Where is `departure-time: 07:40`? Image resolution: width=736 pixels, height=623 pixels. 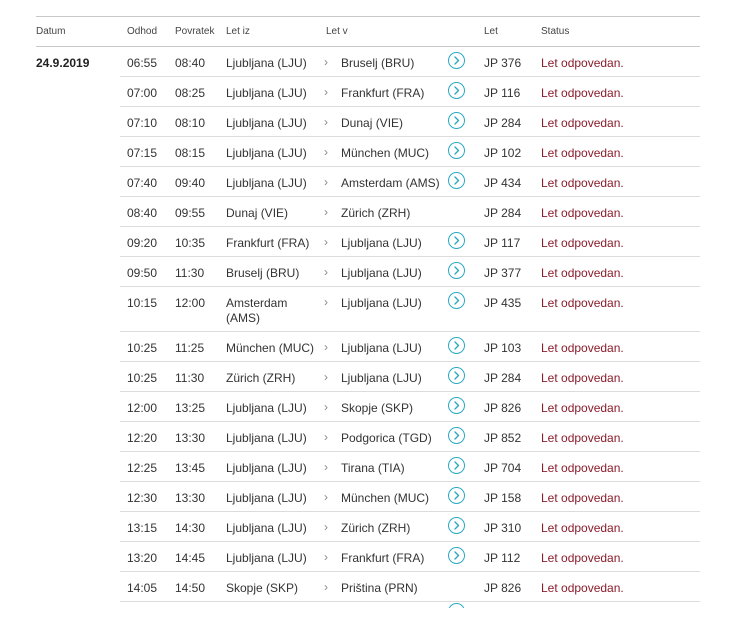 departure-time: 07:40 is located at coordinates (142, 183).